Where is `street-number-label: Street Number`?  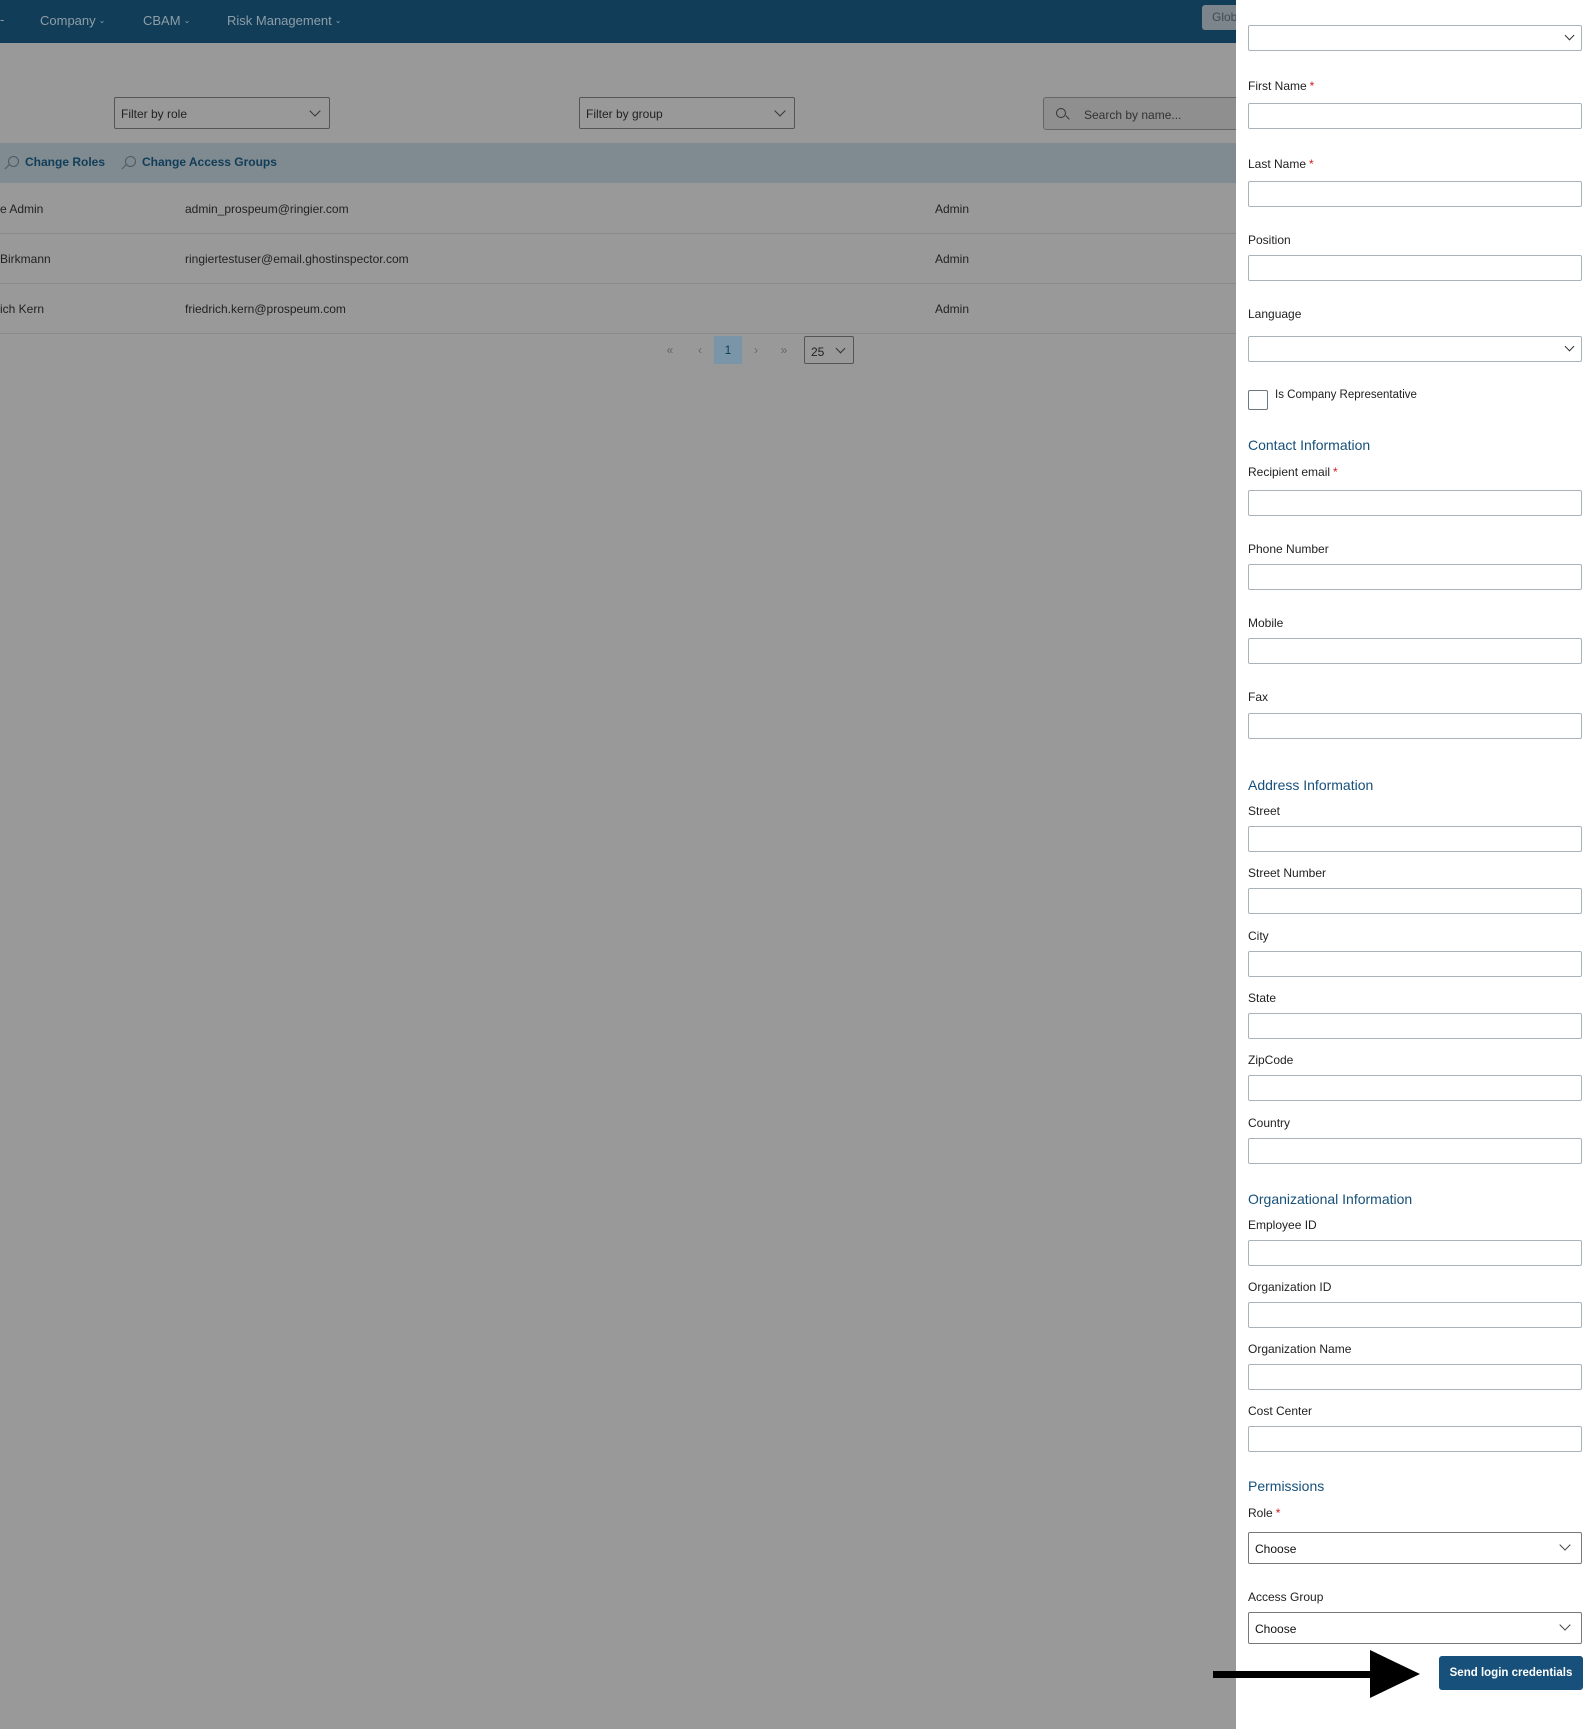
street-number-label: Street Number is located at coordinates (1287, 873).